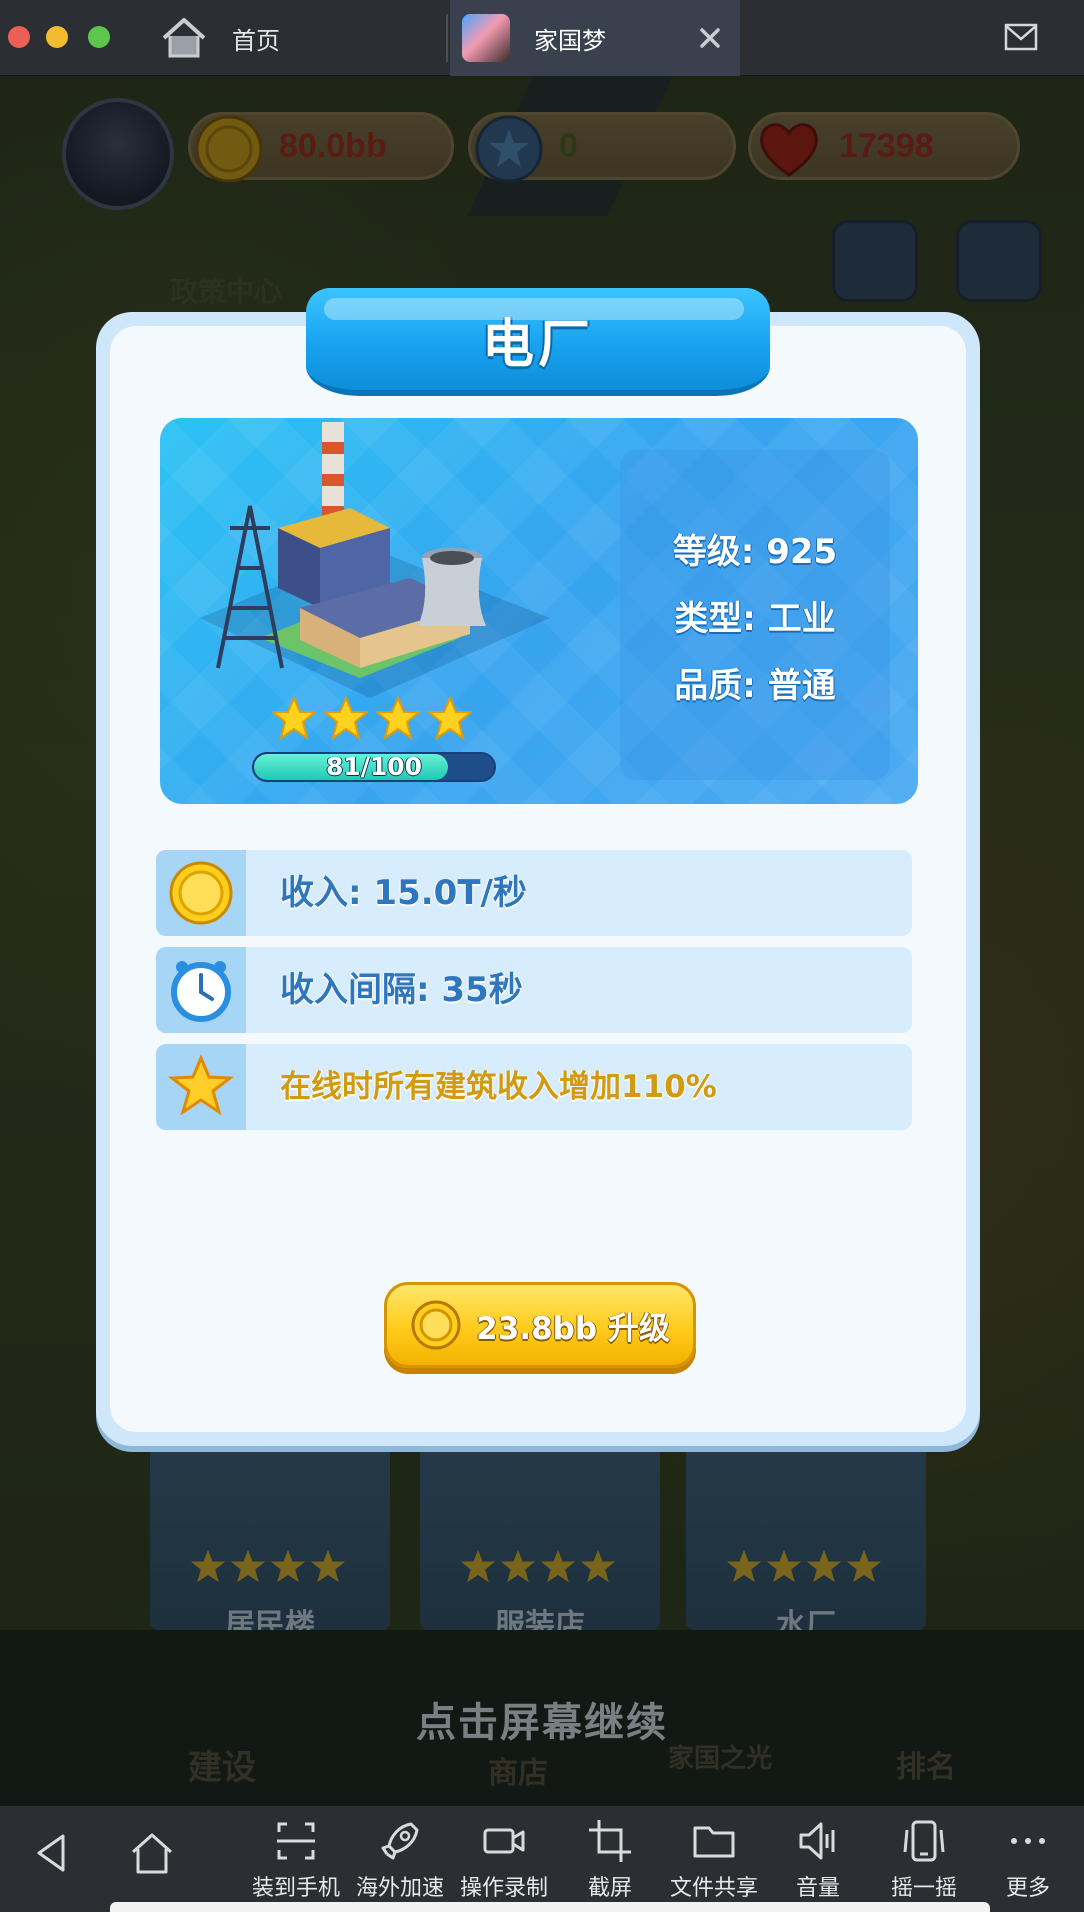 The height and width of the screenshot is (1912, 1084). I want to click on building-level: 等级: 925, so click(755, 551).